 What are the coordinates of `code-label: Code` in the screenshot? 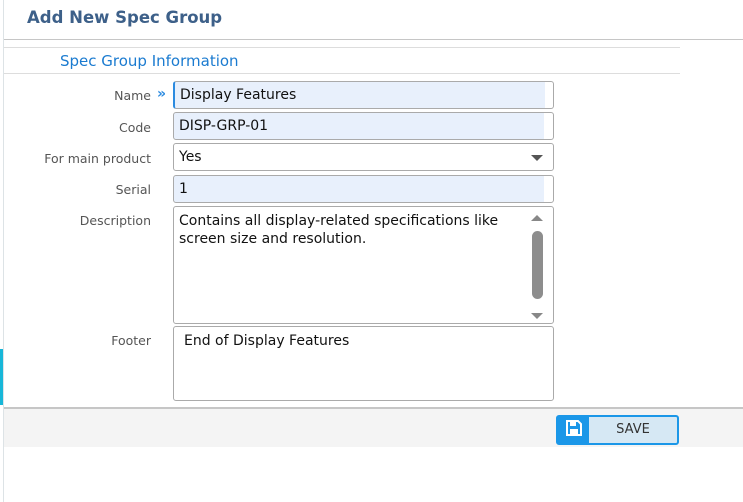 It's located at (134, 127).